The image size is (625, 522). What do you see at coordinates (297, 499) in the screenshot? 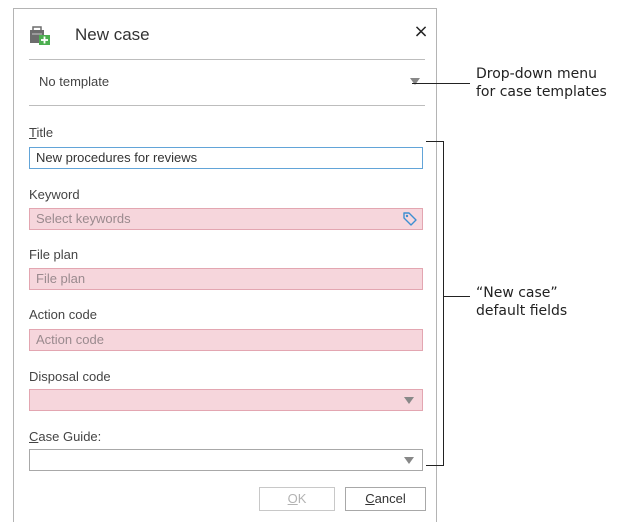
I see `ok-button: OK` at bounding box center [297, 499].